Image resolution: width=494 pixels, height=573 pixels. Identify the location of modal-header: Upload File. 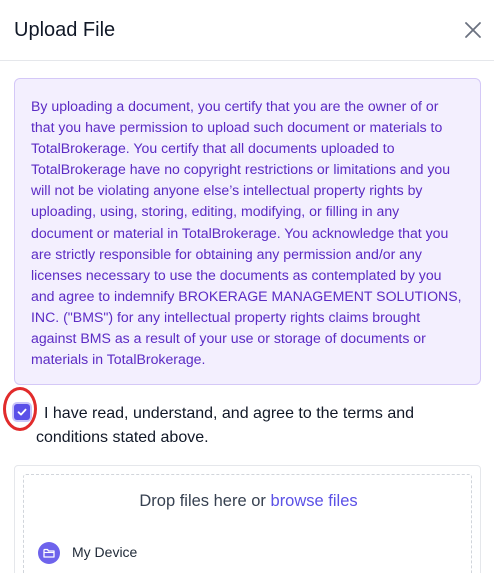
(247, 30).